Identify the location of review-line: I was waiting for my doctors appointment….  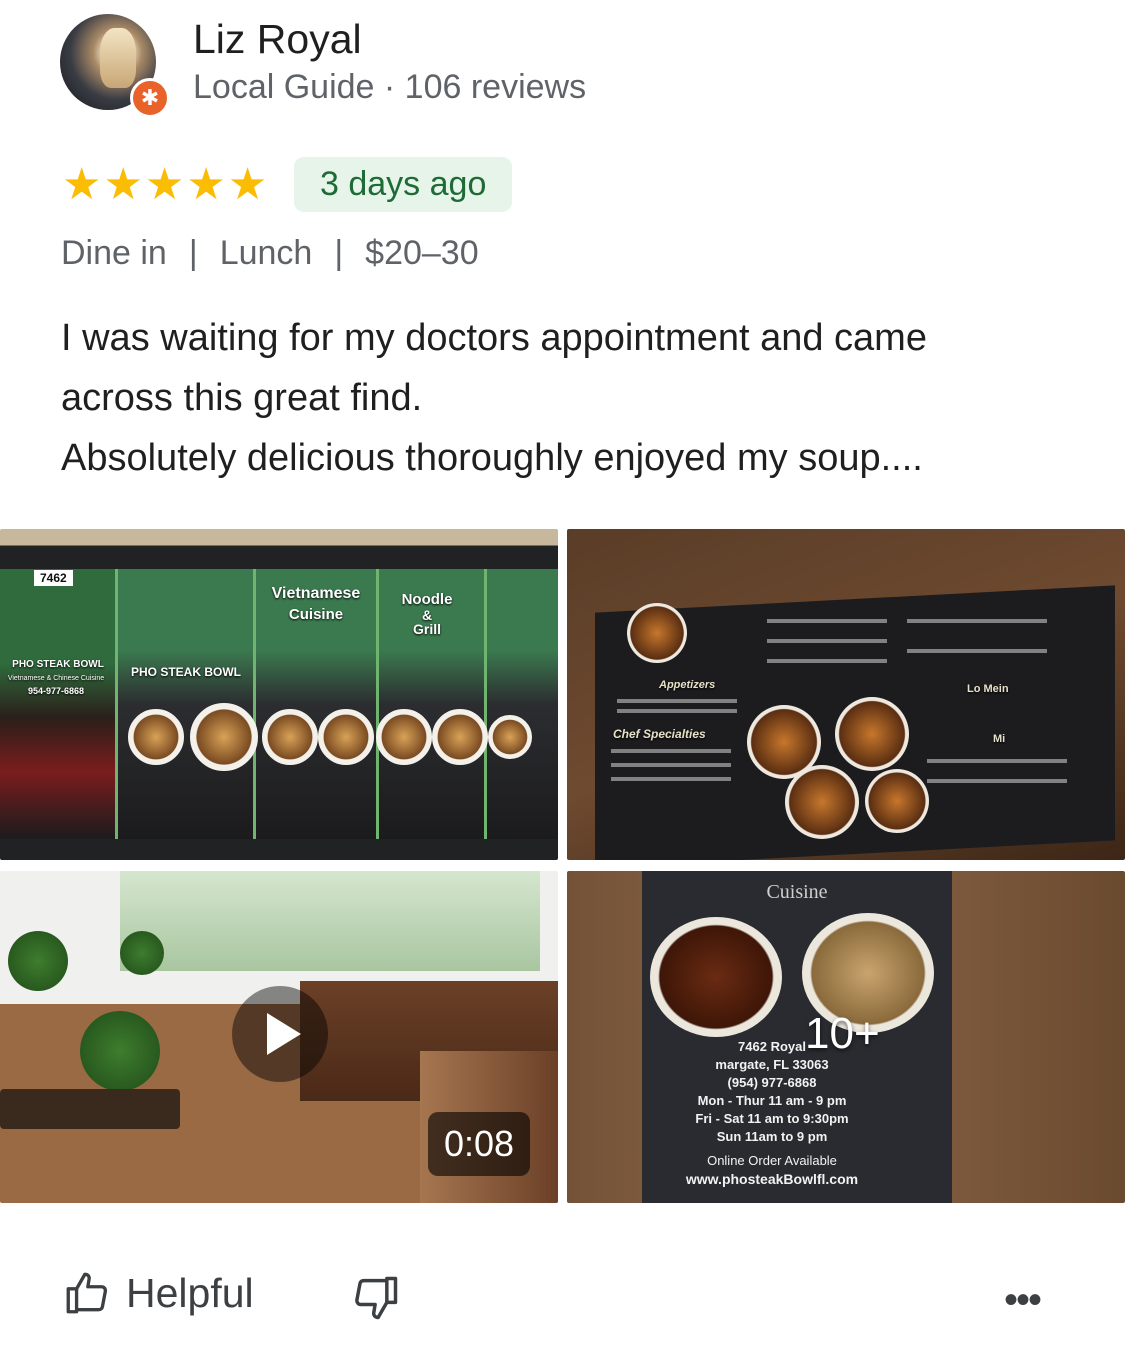
(494, 338).